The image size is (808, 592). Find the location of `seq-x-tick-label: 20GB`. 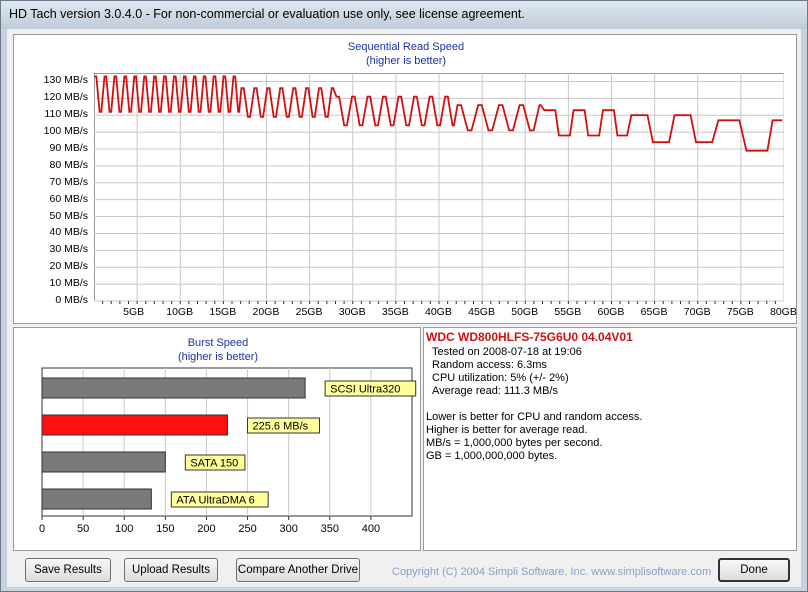

seq-x-tick-label: 20GB is located at coordinates (266, 312).